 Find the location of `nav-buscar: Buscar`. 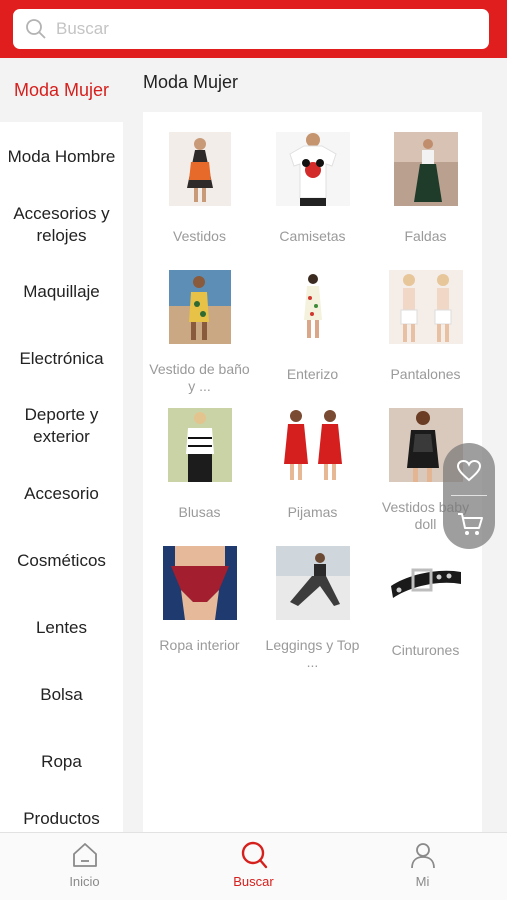

nav-buscar: Buscar is located at coordinates (253, 867).